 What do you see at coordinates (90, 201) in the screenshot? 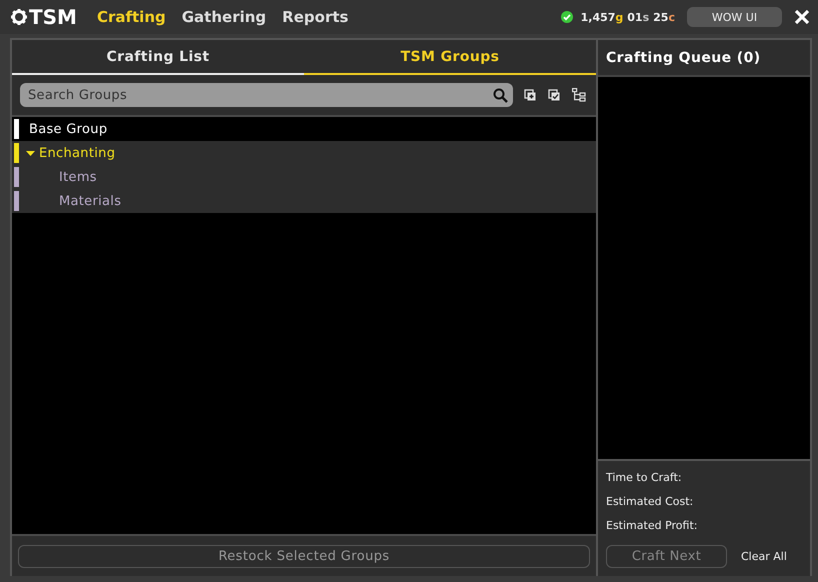
I see `group-name: Materials` at bounding box center [90, 201].